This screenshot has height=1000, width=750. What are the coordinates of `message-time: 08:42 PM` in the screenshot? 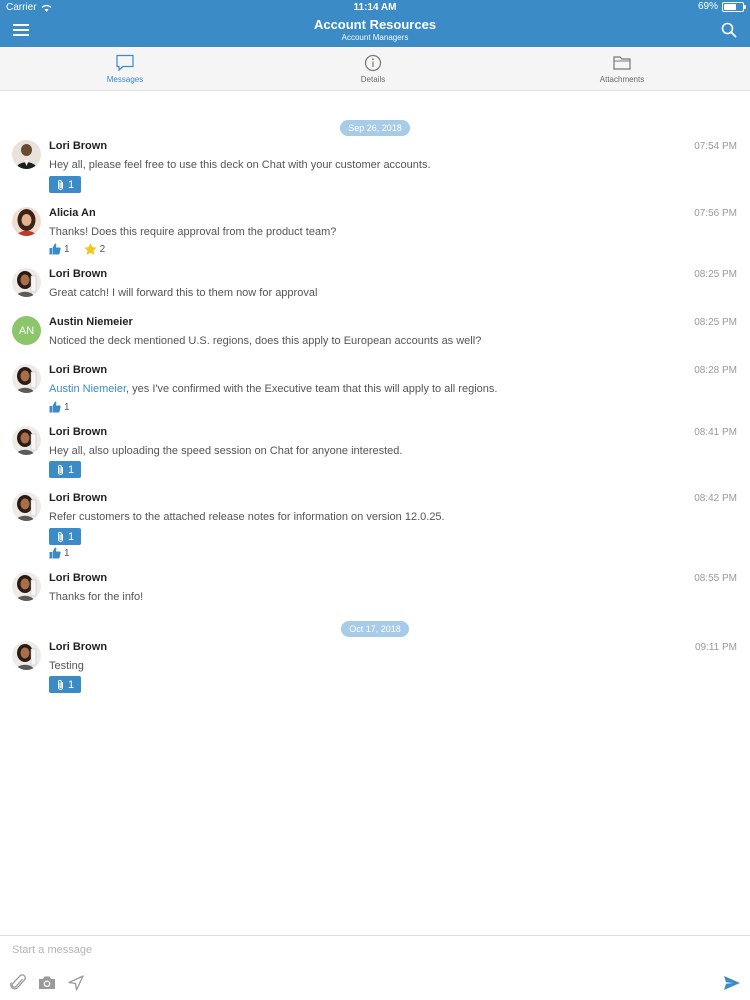 It's located at (715, 498).